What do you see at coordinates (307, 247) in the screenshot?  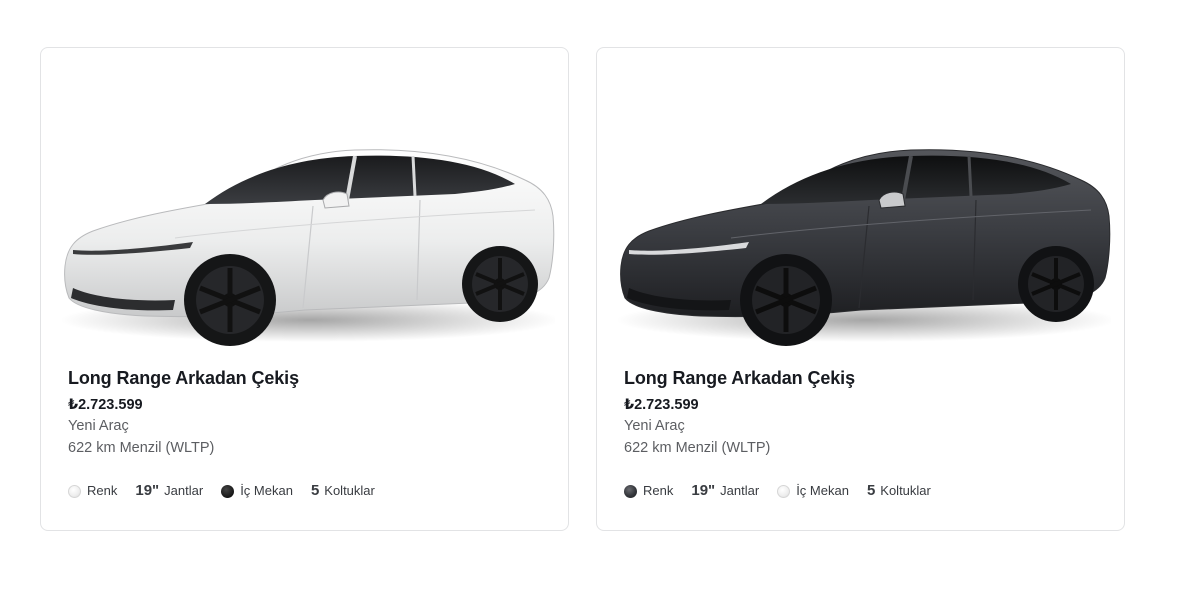 I see `car-image-white` at bounding box center [307, 247].